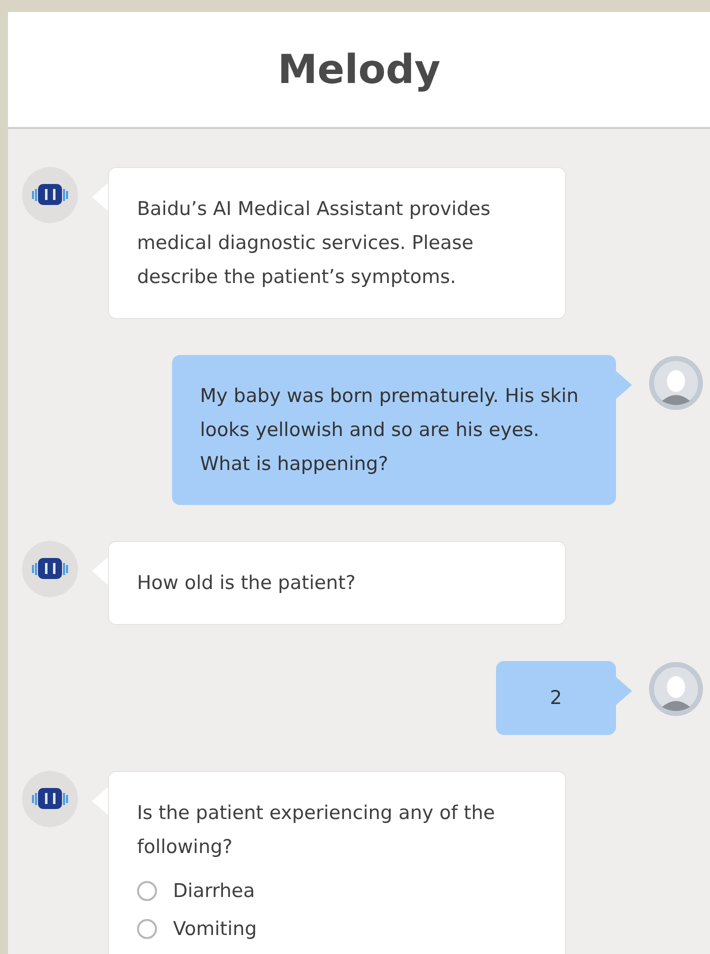 The image size is (710, 954). I want to click on message-text: 2, so click(556, 698).